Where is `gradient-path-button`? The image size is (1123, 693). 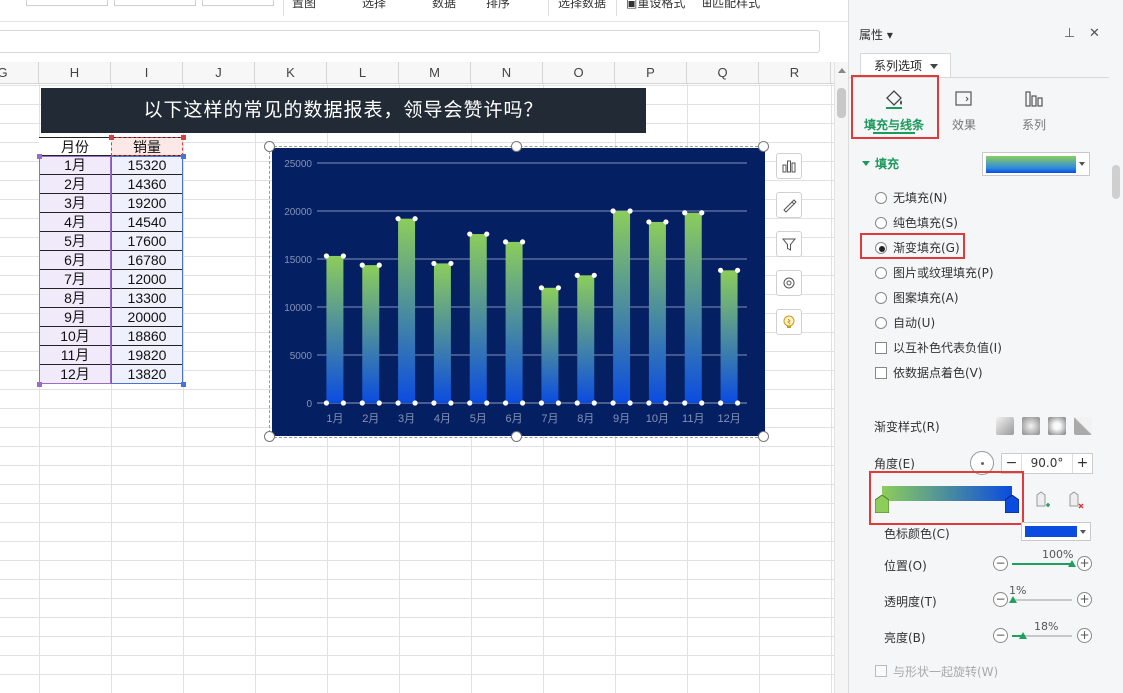
gradient-path-button is located at coordinates (1083, 426).